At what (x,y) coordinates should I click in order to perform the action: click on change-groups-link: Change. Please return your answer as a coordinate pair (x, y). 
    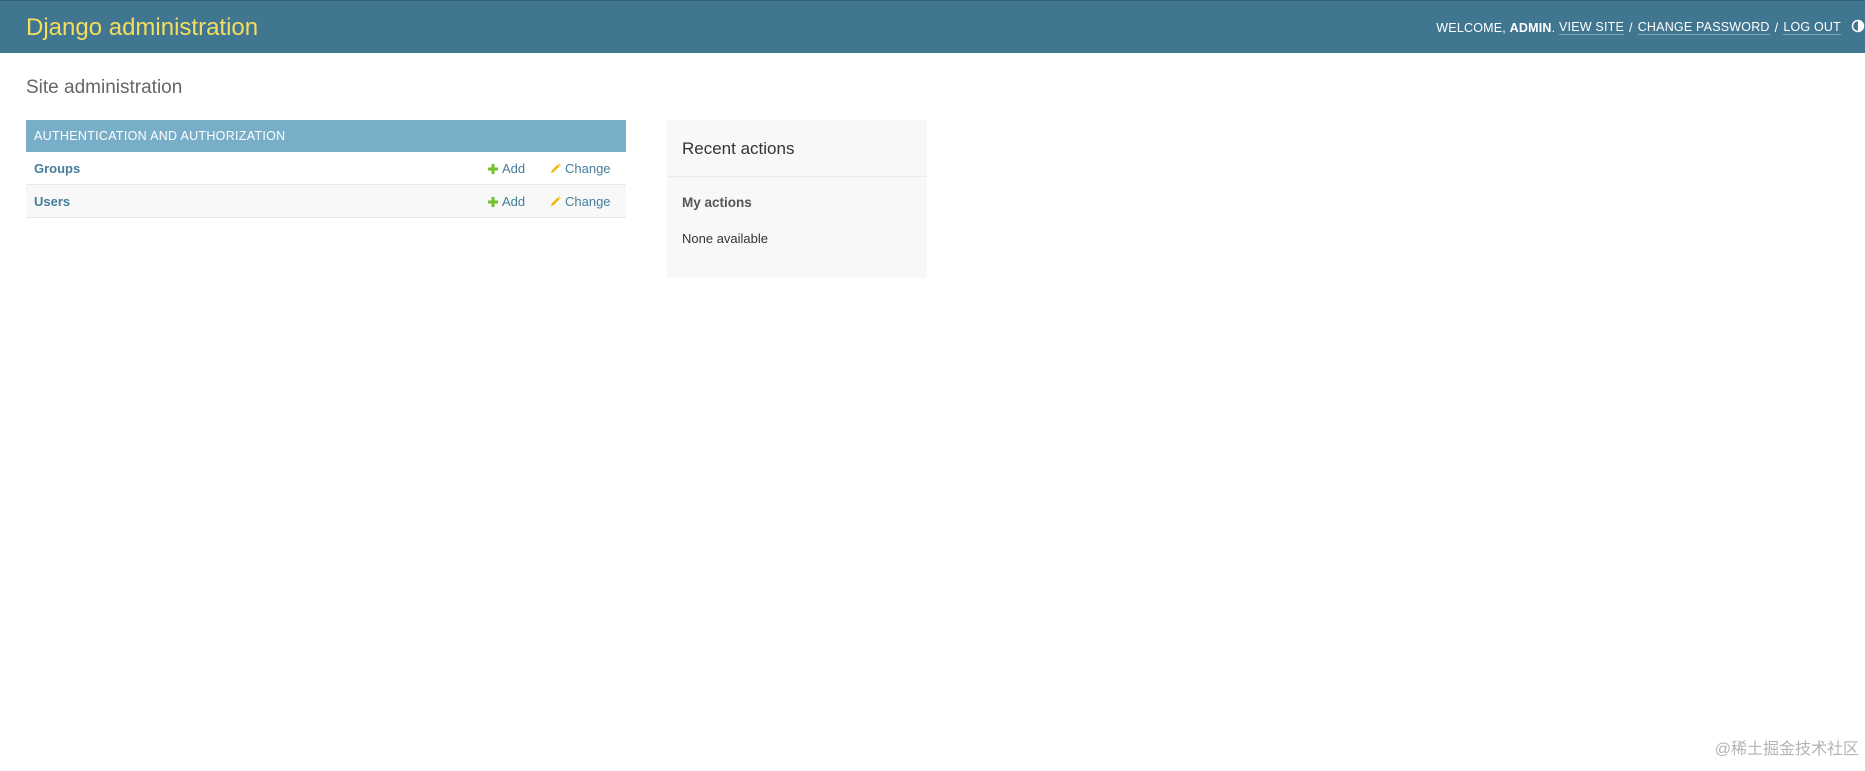
    Looking at the image, I should click on (580, 168).